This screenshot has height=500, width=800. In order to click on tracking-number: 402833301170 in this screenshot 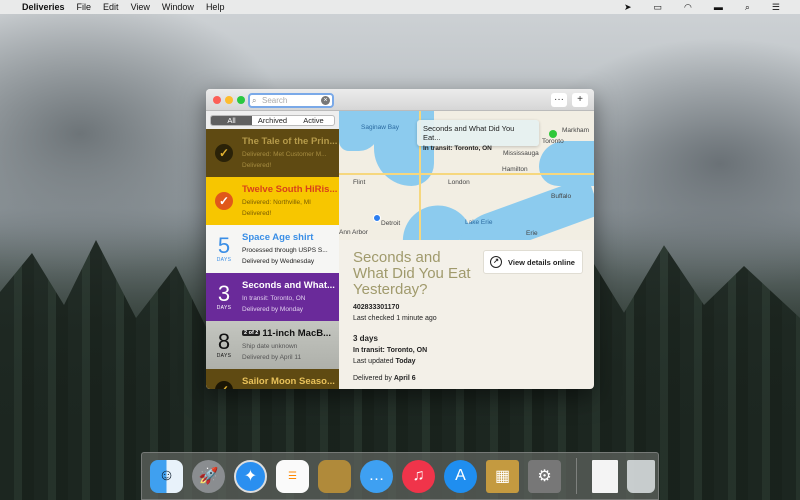, I will do `click(376, 307)`.